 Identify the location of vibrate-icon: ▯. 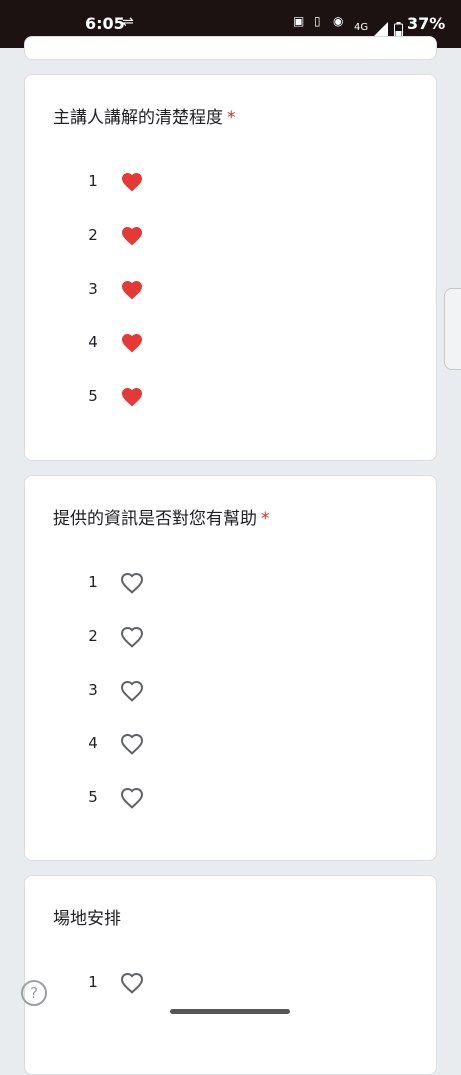
(317, 21).